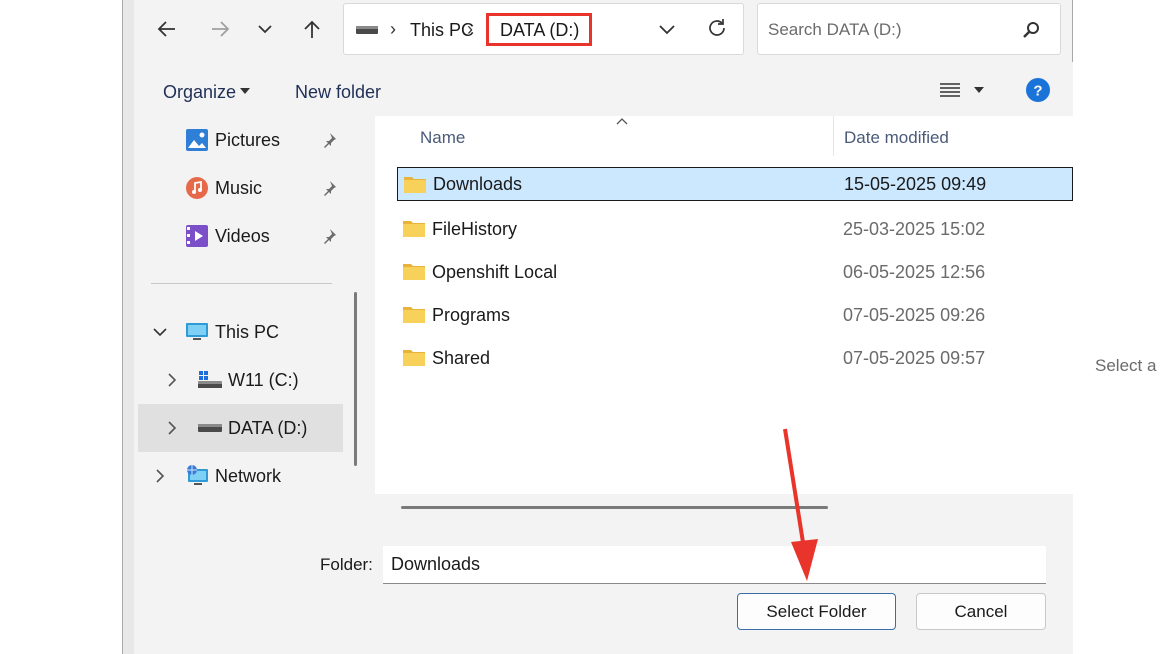  I want to click on chevron-down-icon, so click(265, 29).